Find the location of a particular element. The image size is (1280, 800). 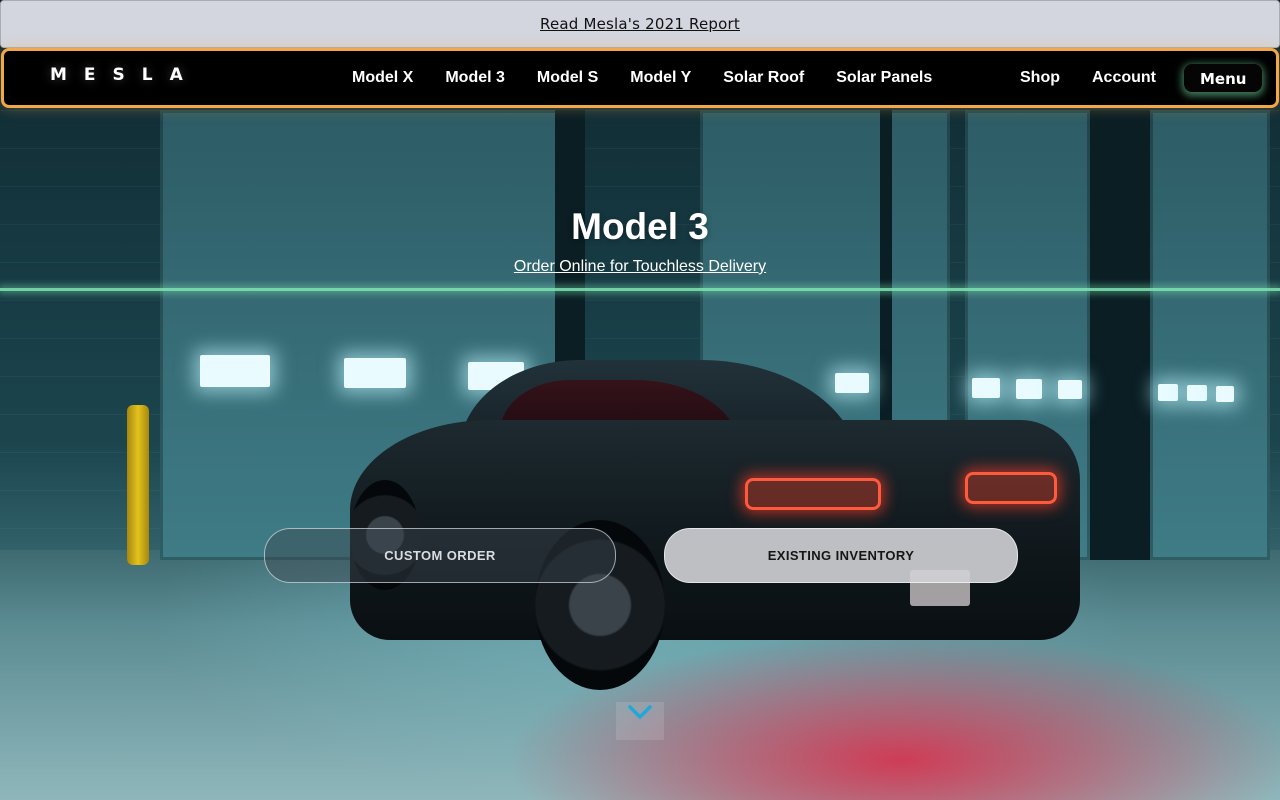

menu-button: Menu is located at coordinates (1223, 78).